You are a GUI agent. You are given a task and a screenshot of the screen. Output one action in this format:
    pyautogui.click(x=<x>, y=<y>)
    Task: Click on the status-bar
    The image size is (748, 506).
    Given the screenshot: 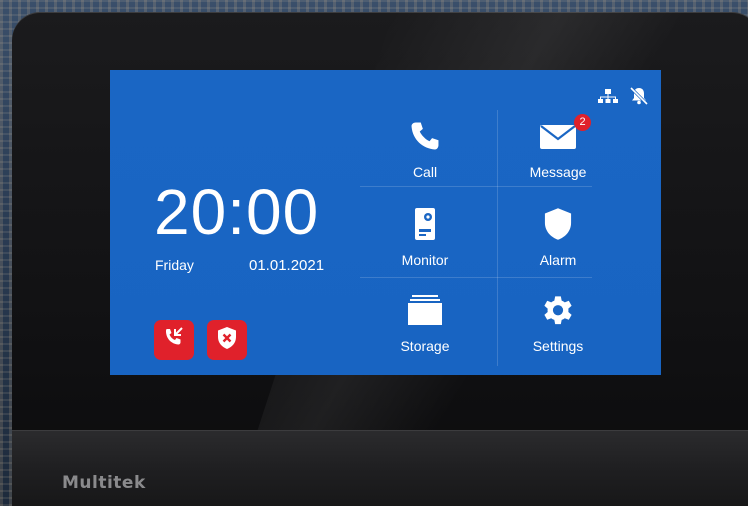 What is the action you would take?
    pyautogui.click(x=623, y=96)
    